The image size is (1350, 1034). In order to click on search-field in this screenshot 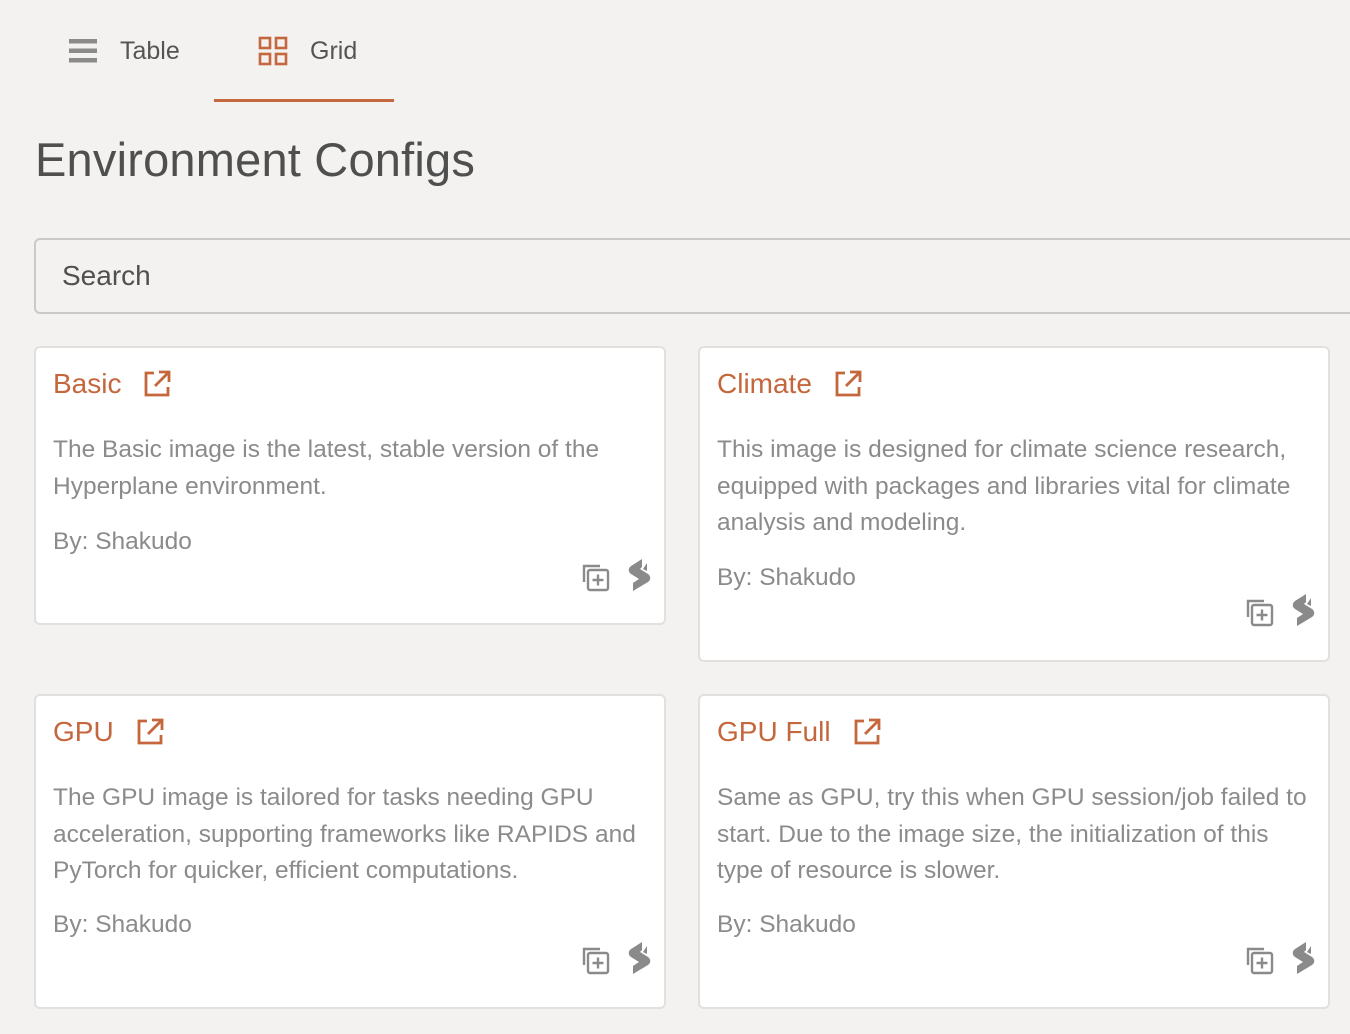, I will do `click(692, 276)`.